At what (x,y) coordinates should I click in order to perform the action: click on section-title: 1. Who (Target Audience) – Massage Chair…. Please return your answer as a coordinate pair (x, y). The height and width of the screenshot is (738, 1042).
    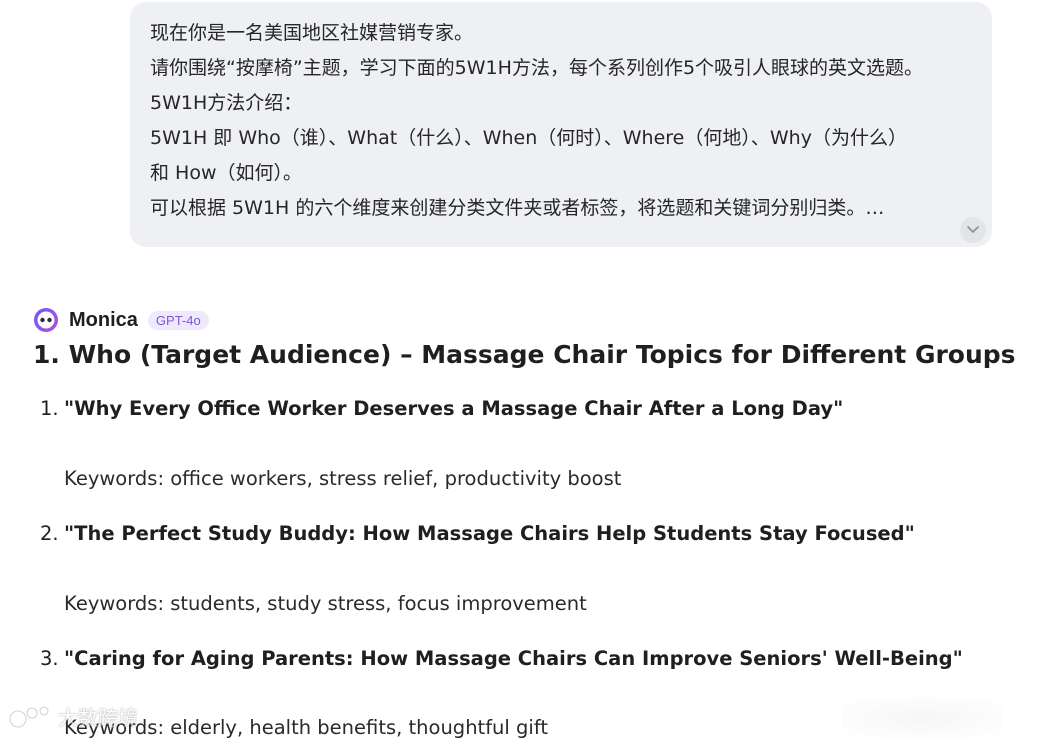
    Looking at the image, I should click on (524, 354).